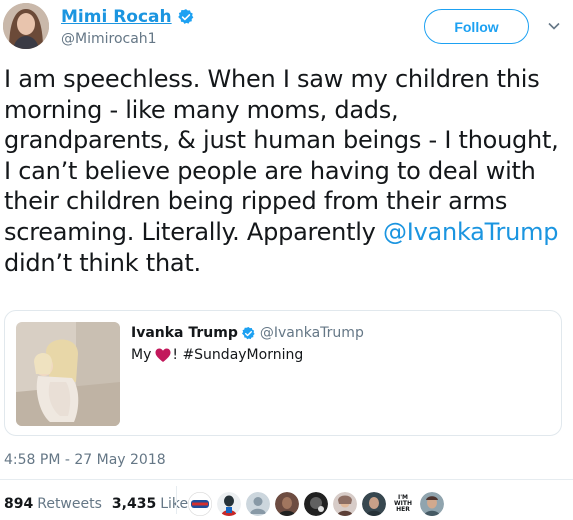  Describe the element at coordinates (476, 26) in the screenshot. I see `follow-button: Follow` at that location.